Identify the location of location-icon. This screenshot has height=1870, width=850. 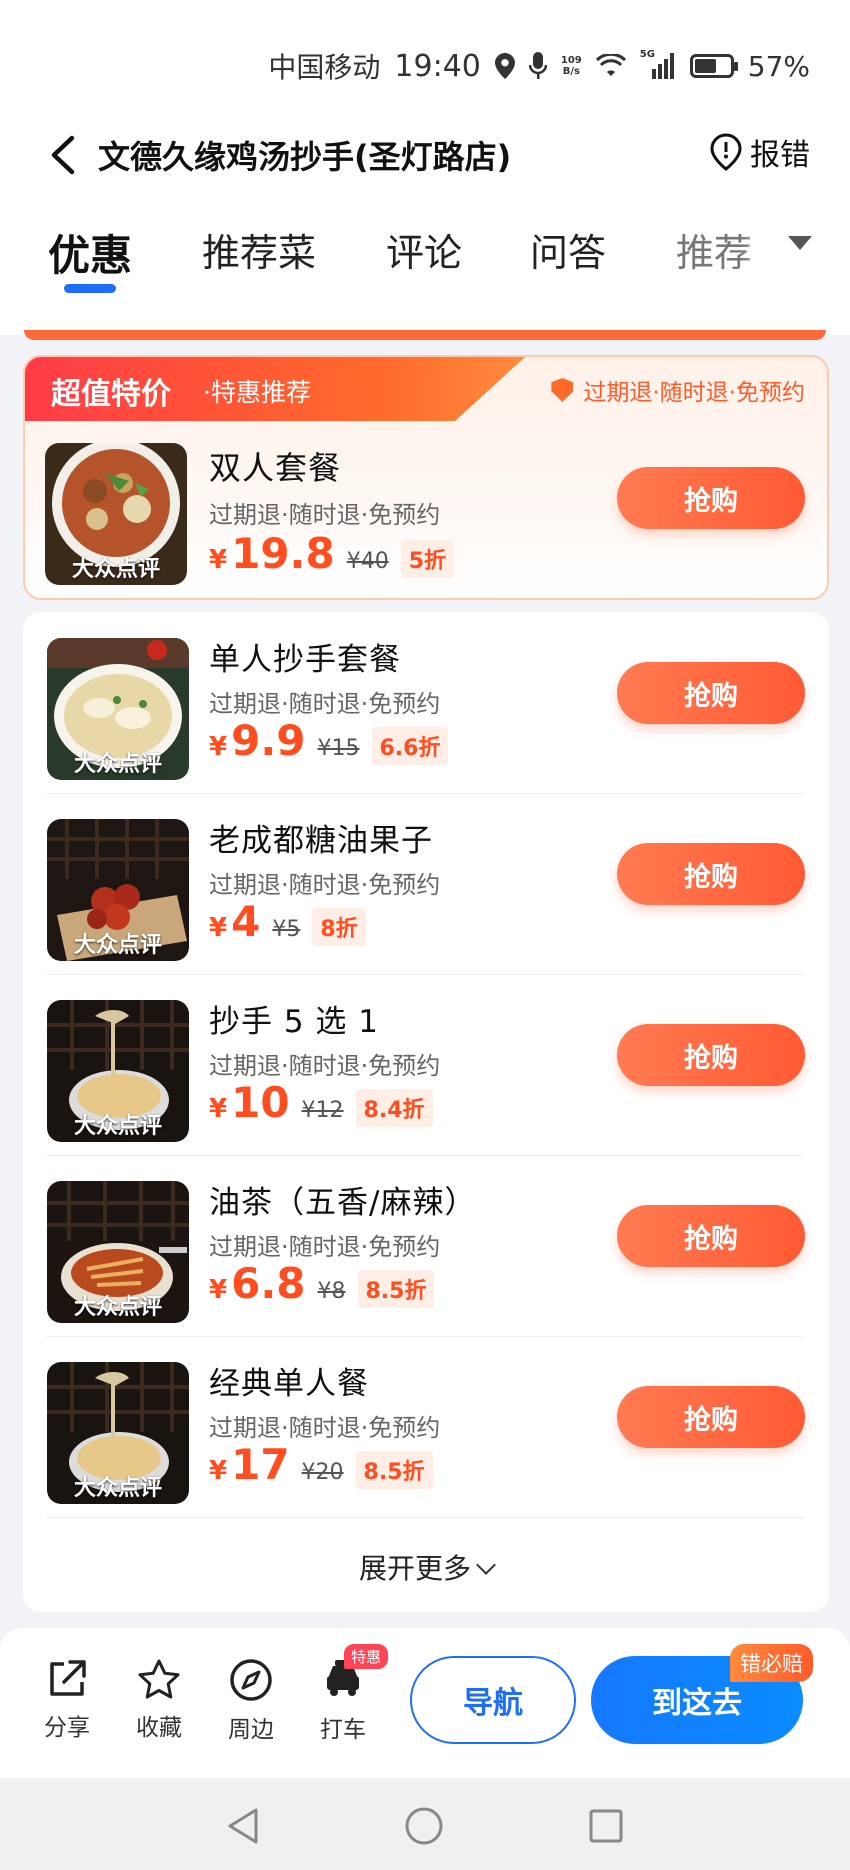
(504, 66).